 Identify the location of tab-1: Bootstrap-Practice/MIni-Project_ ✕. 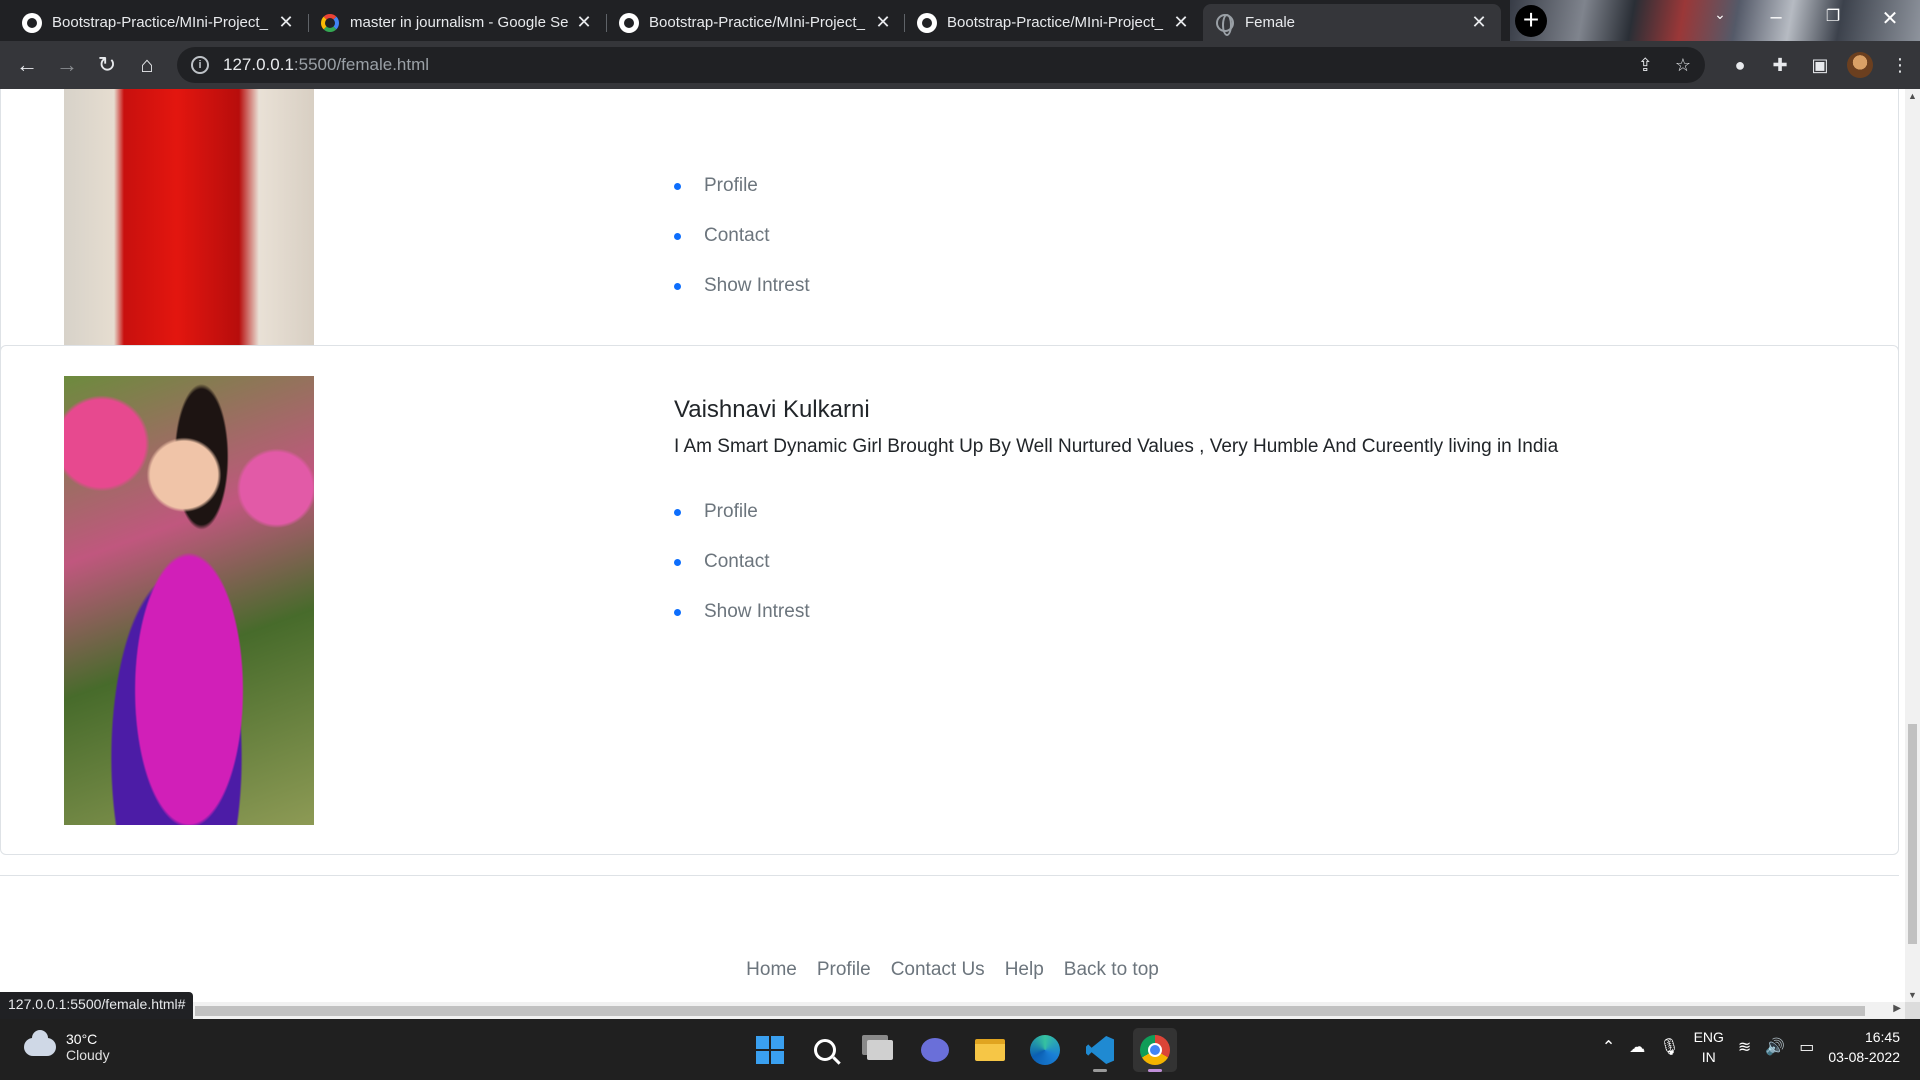
(159, 22).